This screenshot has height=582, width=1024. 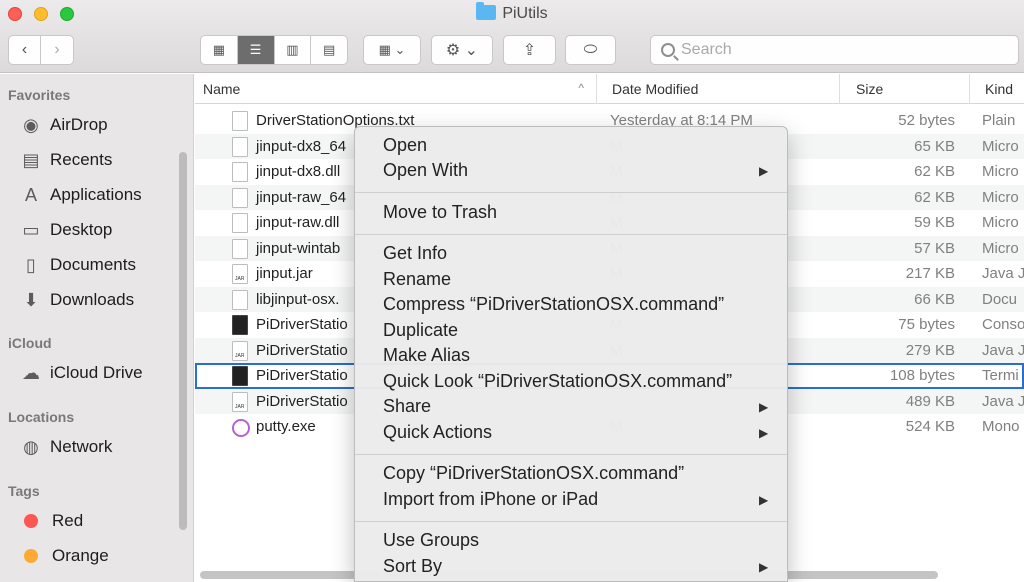 What do you see at coordinates (293, 50) in the screenshot?
I see `column-view-button: ▥` at bounding box center [293, 50].